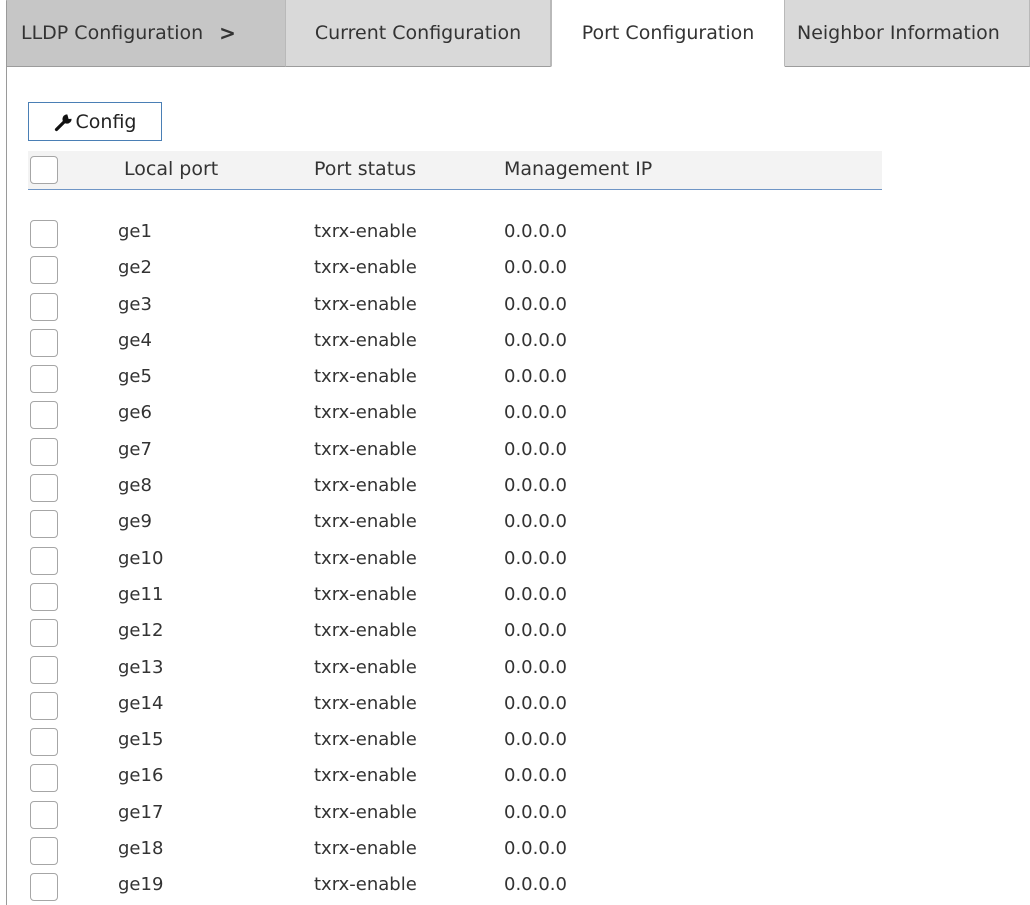 Image resolution: width=1030 pixels, height=905 pixels. I want to click on tab-label: Port Configuration, so click(668, 33).